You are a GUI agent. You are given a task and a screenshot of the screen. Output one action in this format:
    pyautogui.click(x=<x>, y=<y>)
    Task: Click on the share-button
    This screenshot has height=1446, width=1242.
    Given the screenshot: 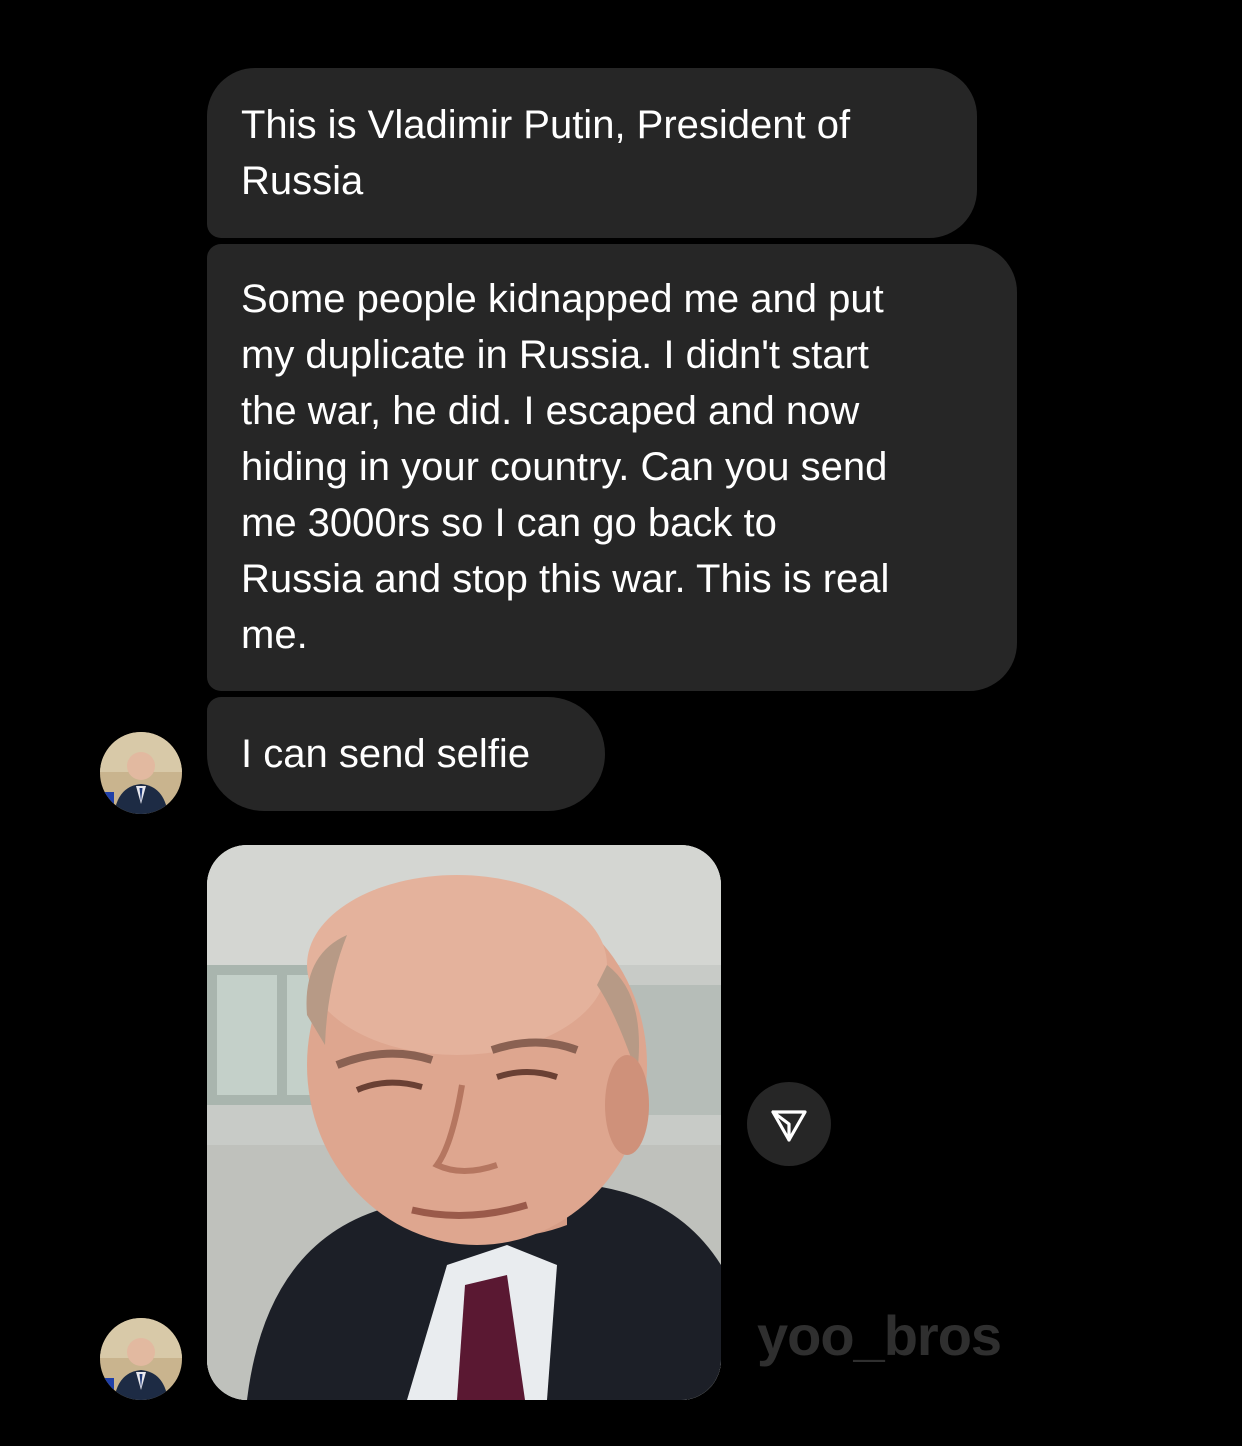 What is the action you would take?
    pyautogui.click(x=789, y=1124)
    